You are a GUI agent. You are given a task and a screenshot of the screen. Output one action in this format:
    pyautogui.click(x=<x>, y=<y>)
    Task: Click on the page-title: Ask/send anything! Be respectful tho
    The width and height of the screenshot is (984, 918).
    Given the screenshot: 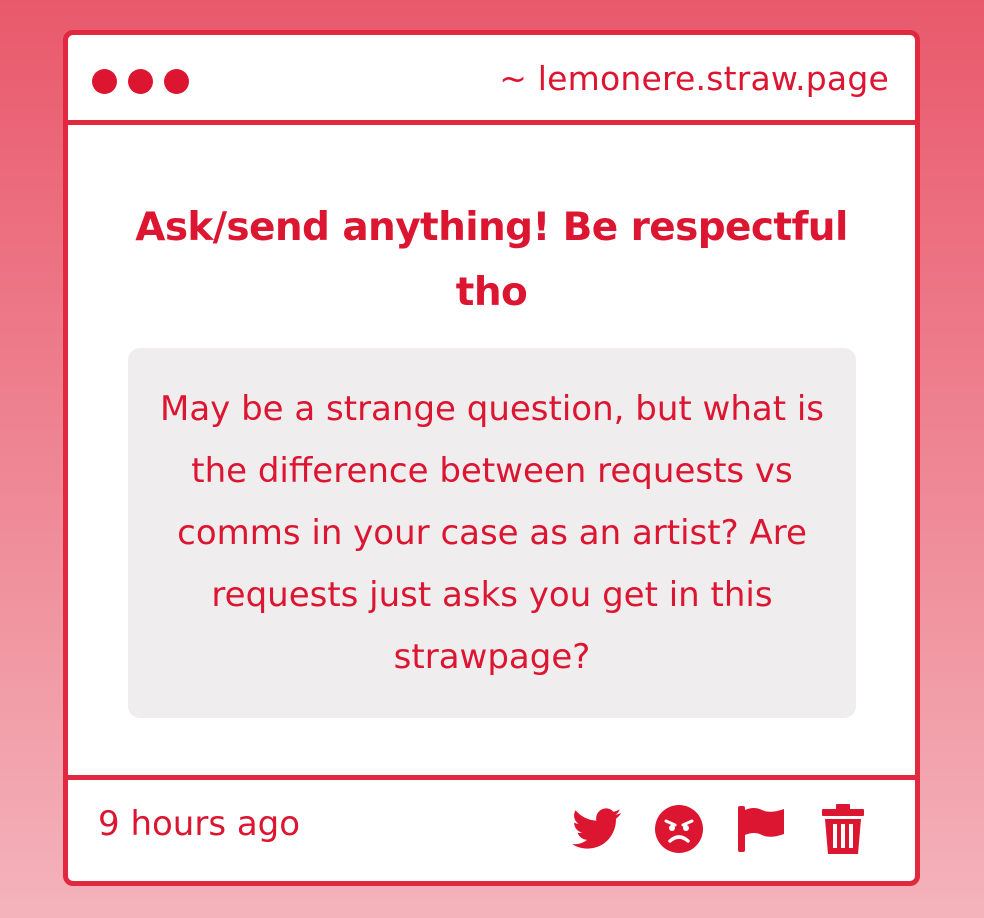 What is the action you would take?
    pyautogui.click(x=491, y=260)
    